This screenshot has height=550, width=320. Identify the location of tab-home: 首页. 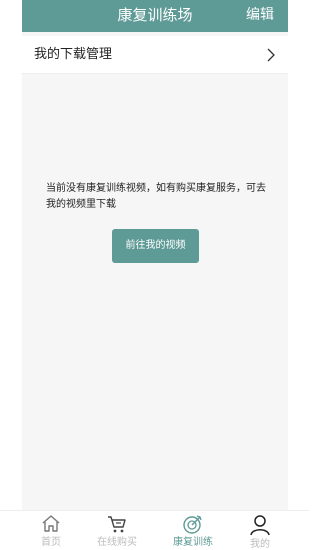
(51, 532).